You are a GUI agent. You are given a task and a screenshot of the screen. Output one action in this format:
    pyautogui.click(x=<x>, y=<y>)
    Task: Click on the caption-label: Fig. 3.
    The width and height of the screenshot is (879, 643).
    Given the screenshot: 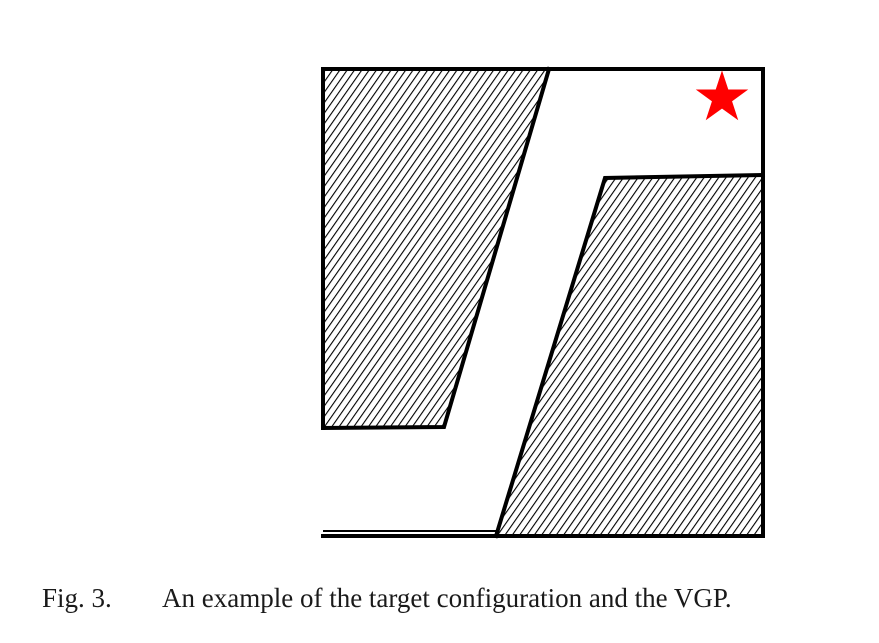 What is the action you would take?
    pyautogui.click(x=77, y=598)
    